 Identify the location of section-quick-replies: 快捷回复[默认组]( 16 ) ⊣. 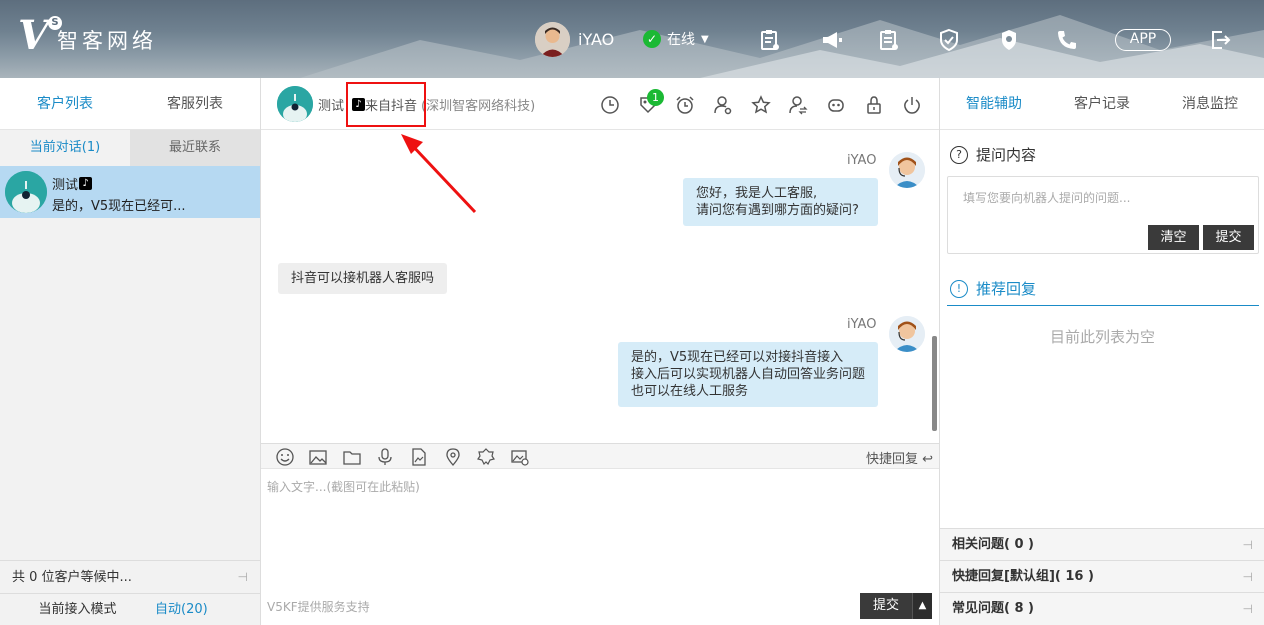
(1102, 576).